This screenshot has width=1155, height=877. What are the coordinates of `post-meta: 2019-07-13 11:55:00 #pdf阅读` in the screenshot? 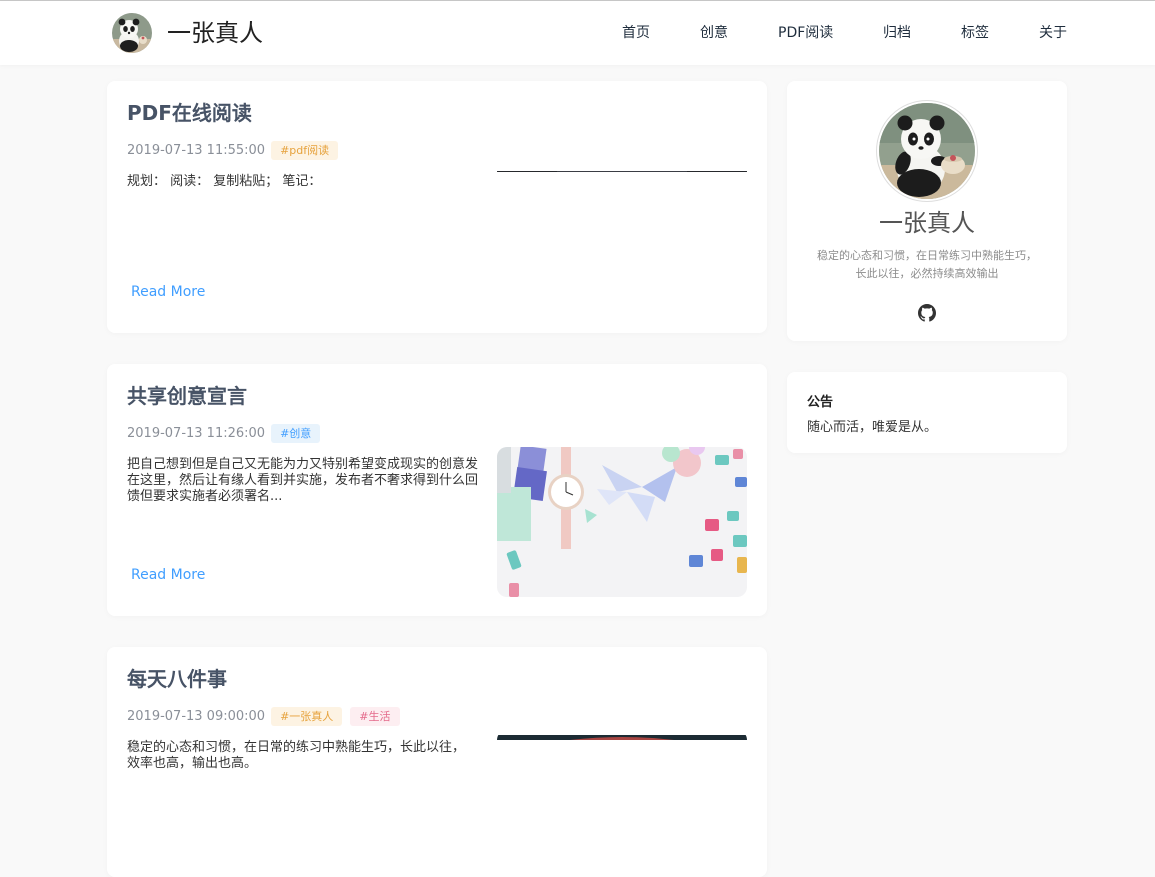 It's located at (236, 150).